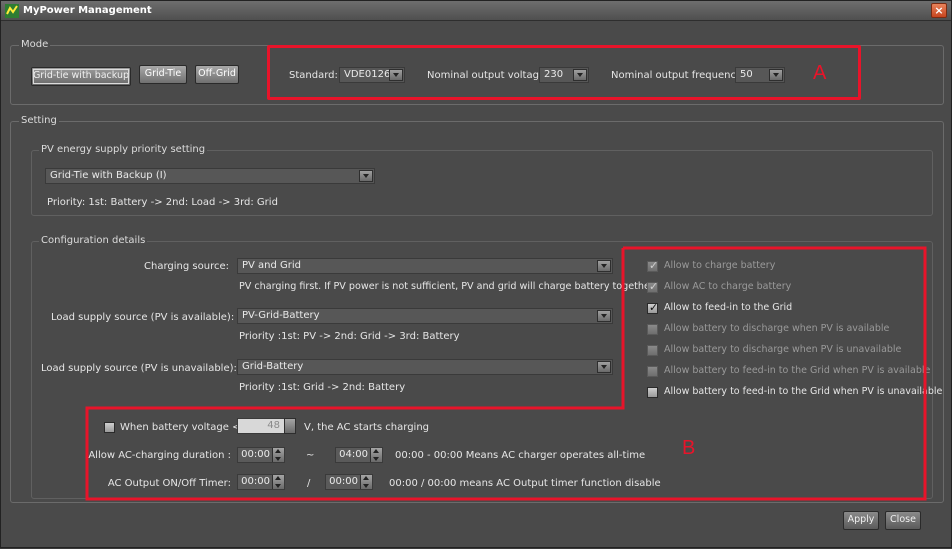 The width and height of the screenshot is (952, 549). I want to click on allow-charge-battery-label: Allow to charge battery, so click(720, 265).